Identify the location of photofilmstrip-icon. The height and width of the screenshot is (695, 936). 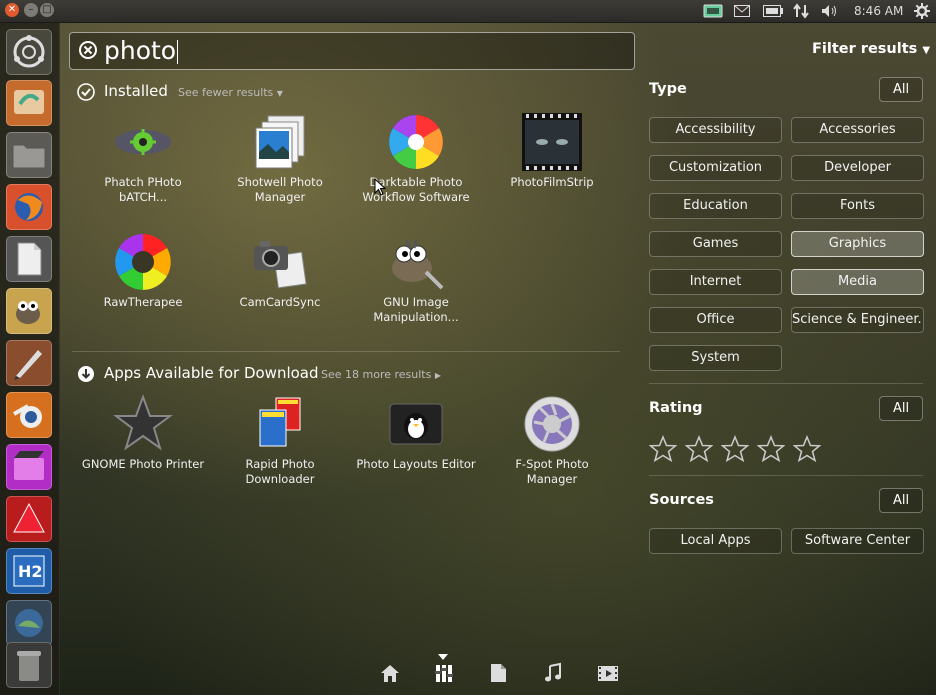
(552, 142).